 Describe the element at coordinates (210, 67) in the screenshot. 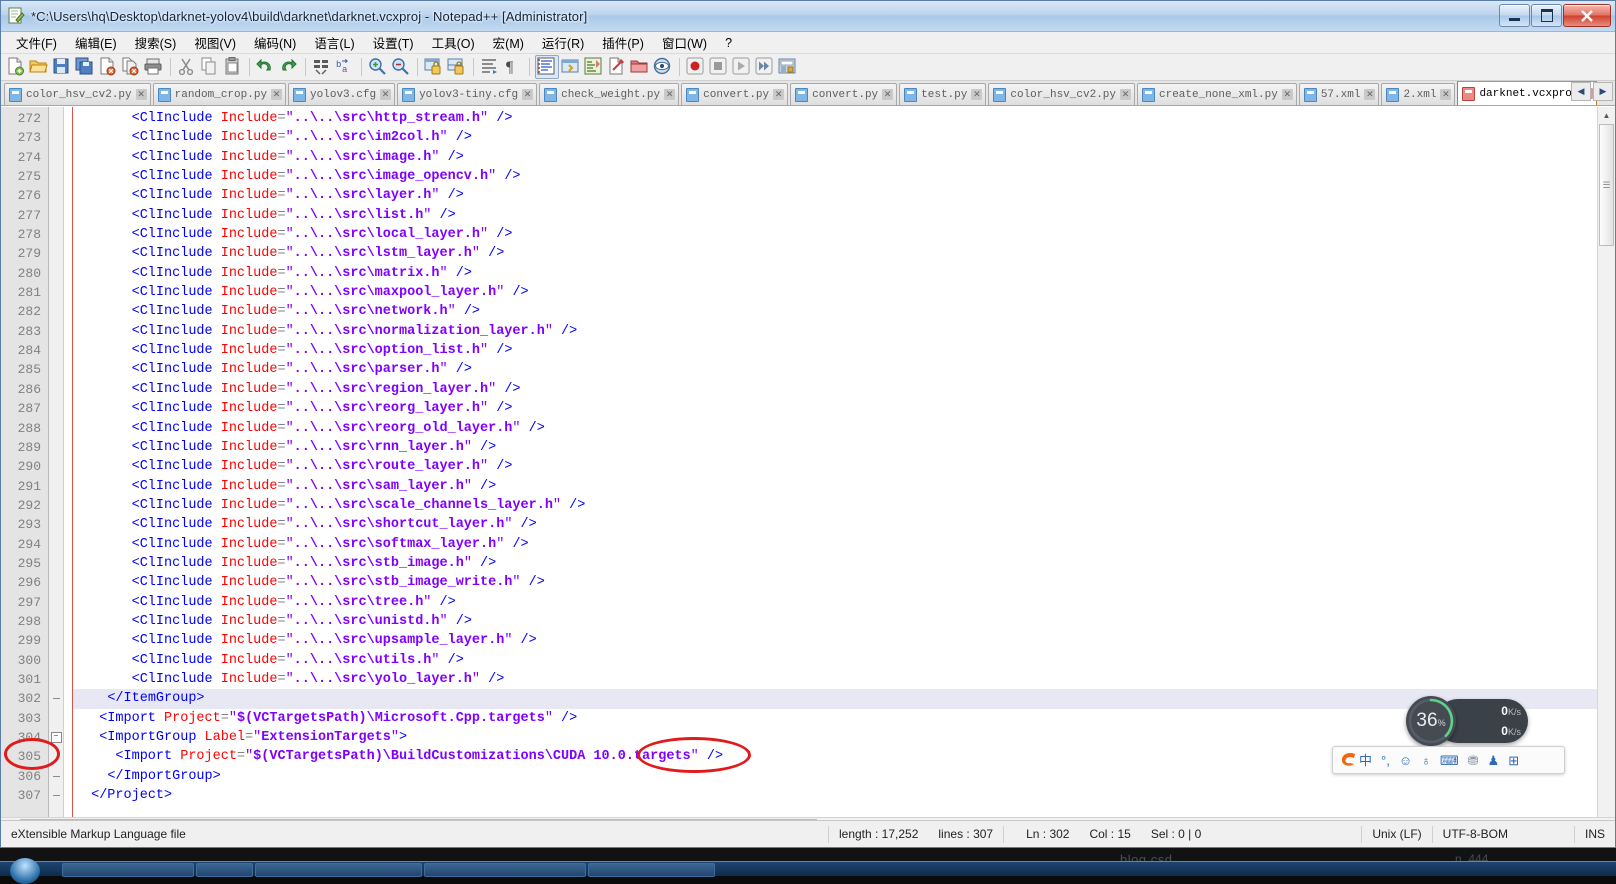

I see `copy-icon` at that location.